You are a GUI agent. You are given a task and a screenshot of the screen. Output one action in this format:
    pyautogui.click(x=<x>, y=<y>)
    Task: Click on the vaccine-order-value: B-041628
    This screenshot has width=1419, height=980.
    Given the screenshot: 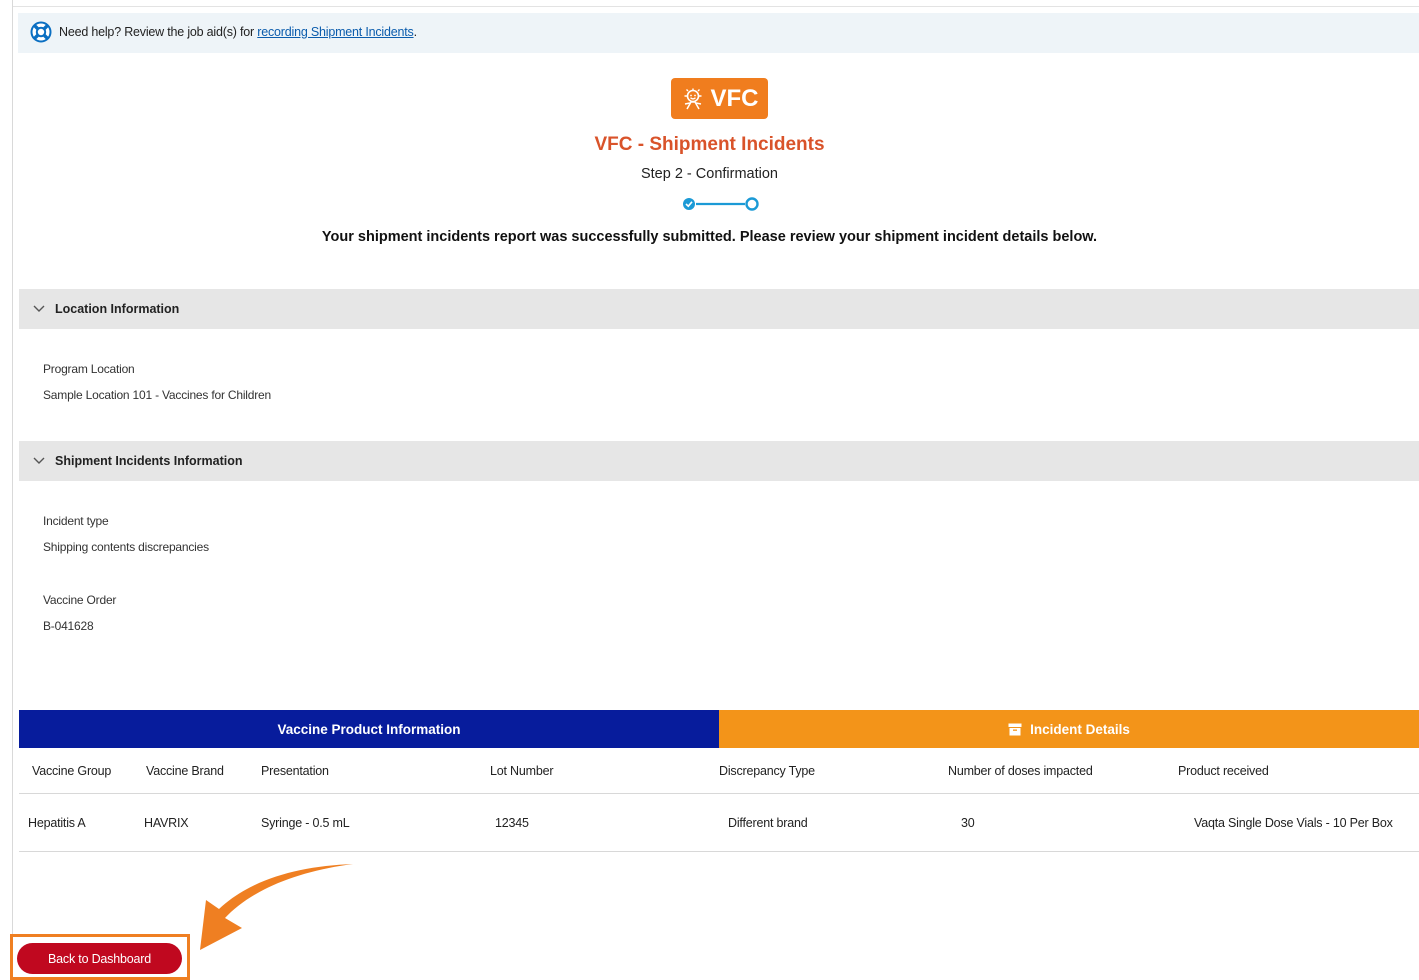 What is the action you would take?
    pyautogui.click(x=68, y=626)
    